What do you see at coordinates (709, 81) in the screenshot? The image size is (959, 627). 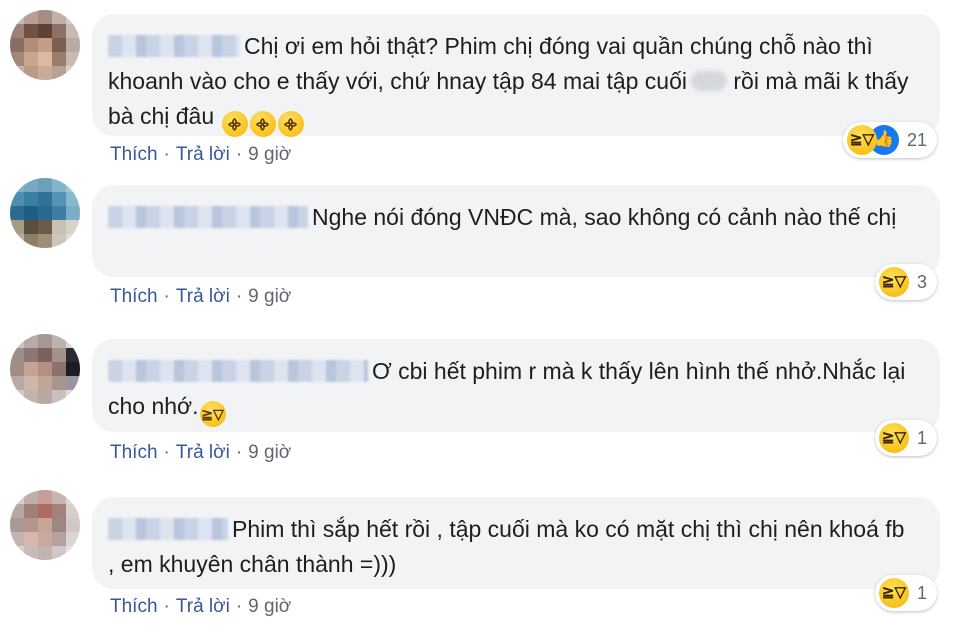 I see `blurred-emoji` at bounding box center [709, 81].